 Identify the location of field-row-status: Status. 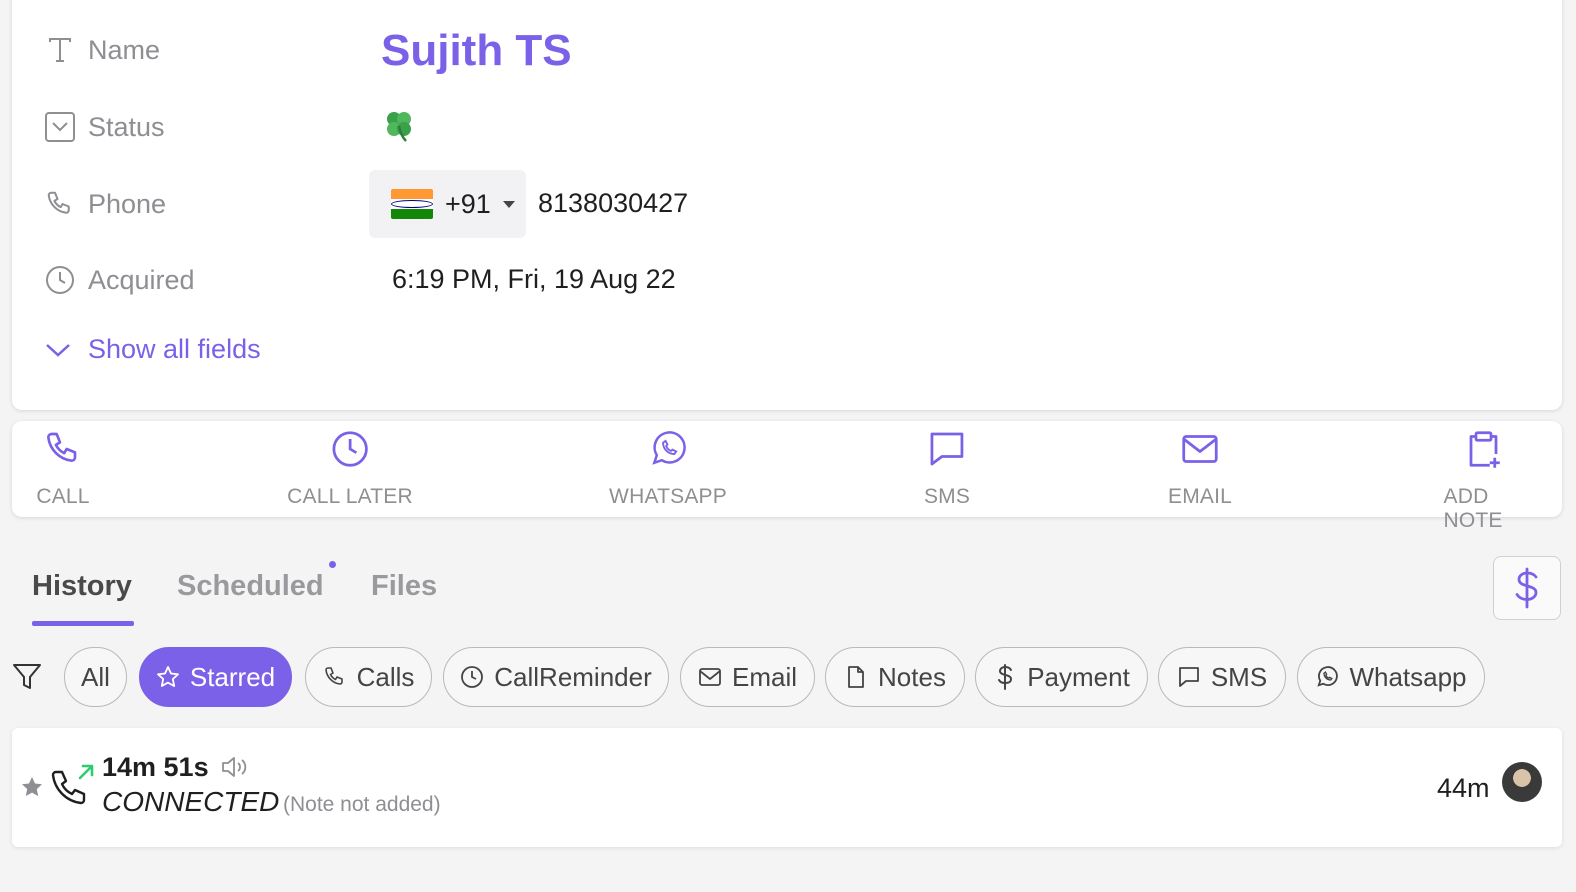
(104, 127).